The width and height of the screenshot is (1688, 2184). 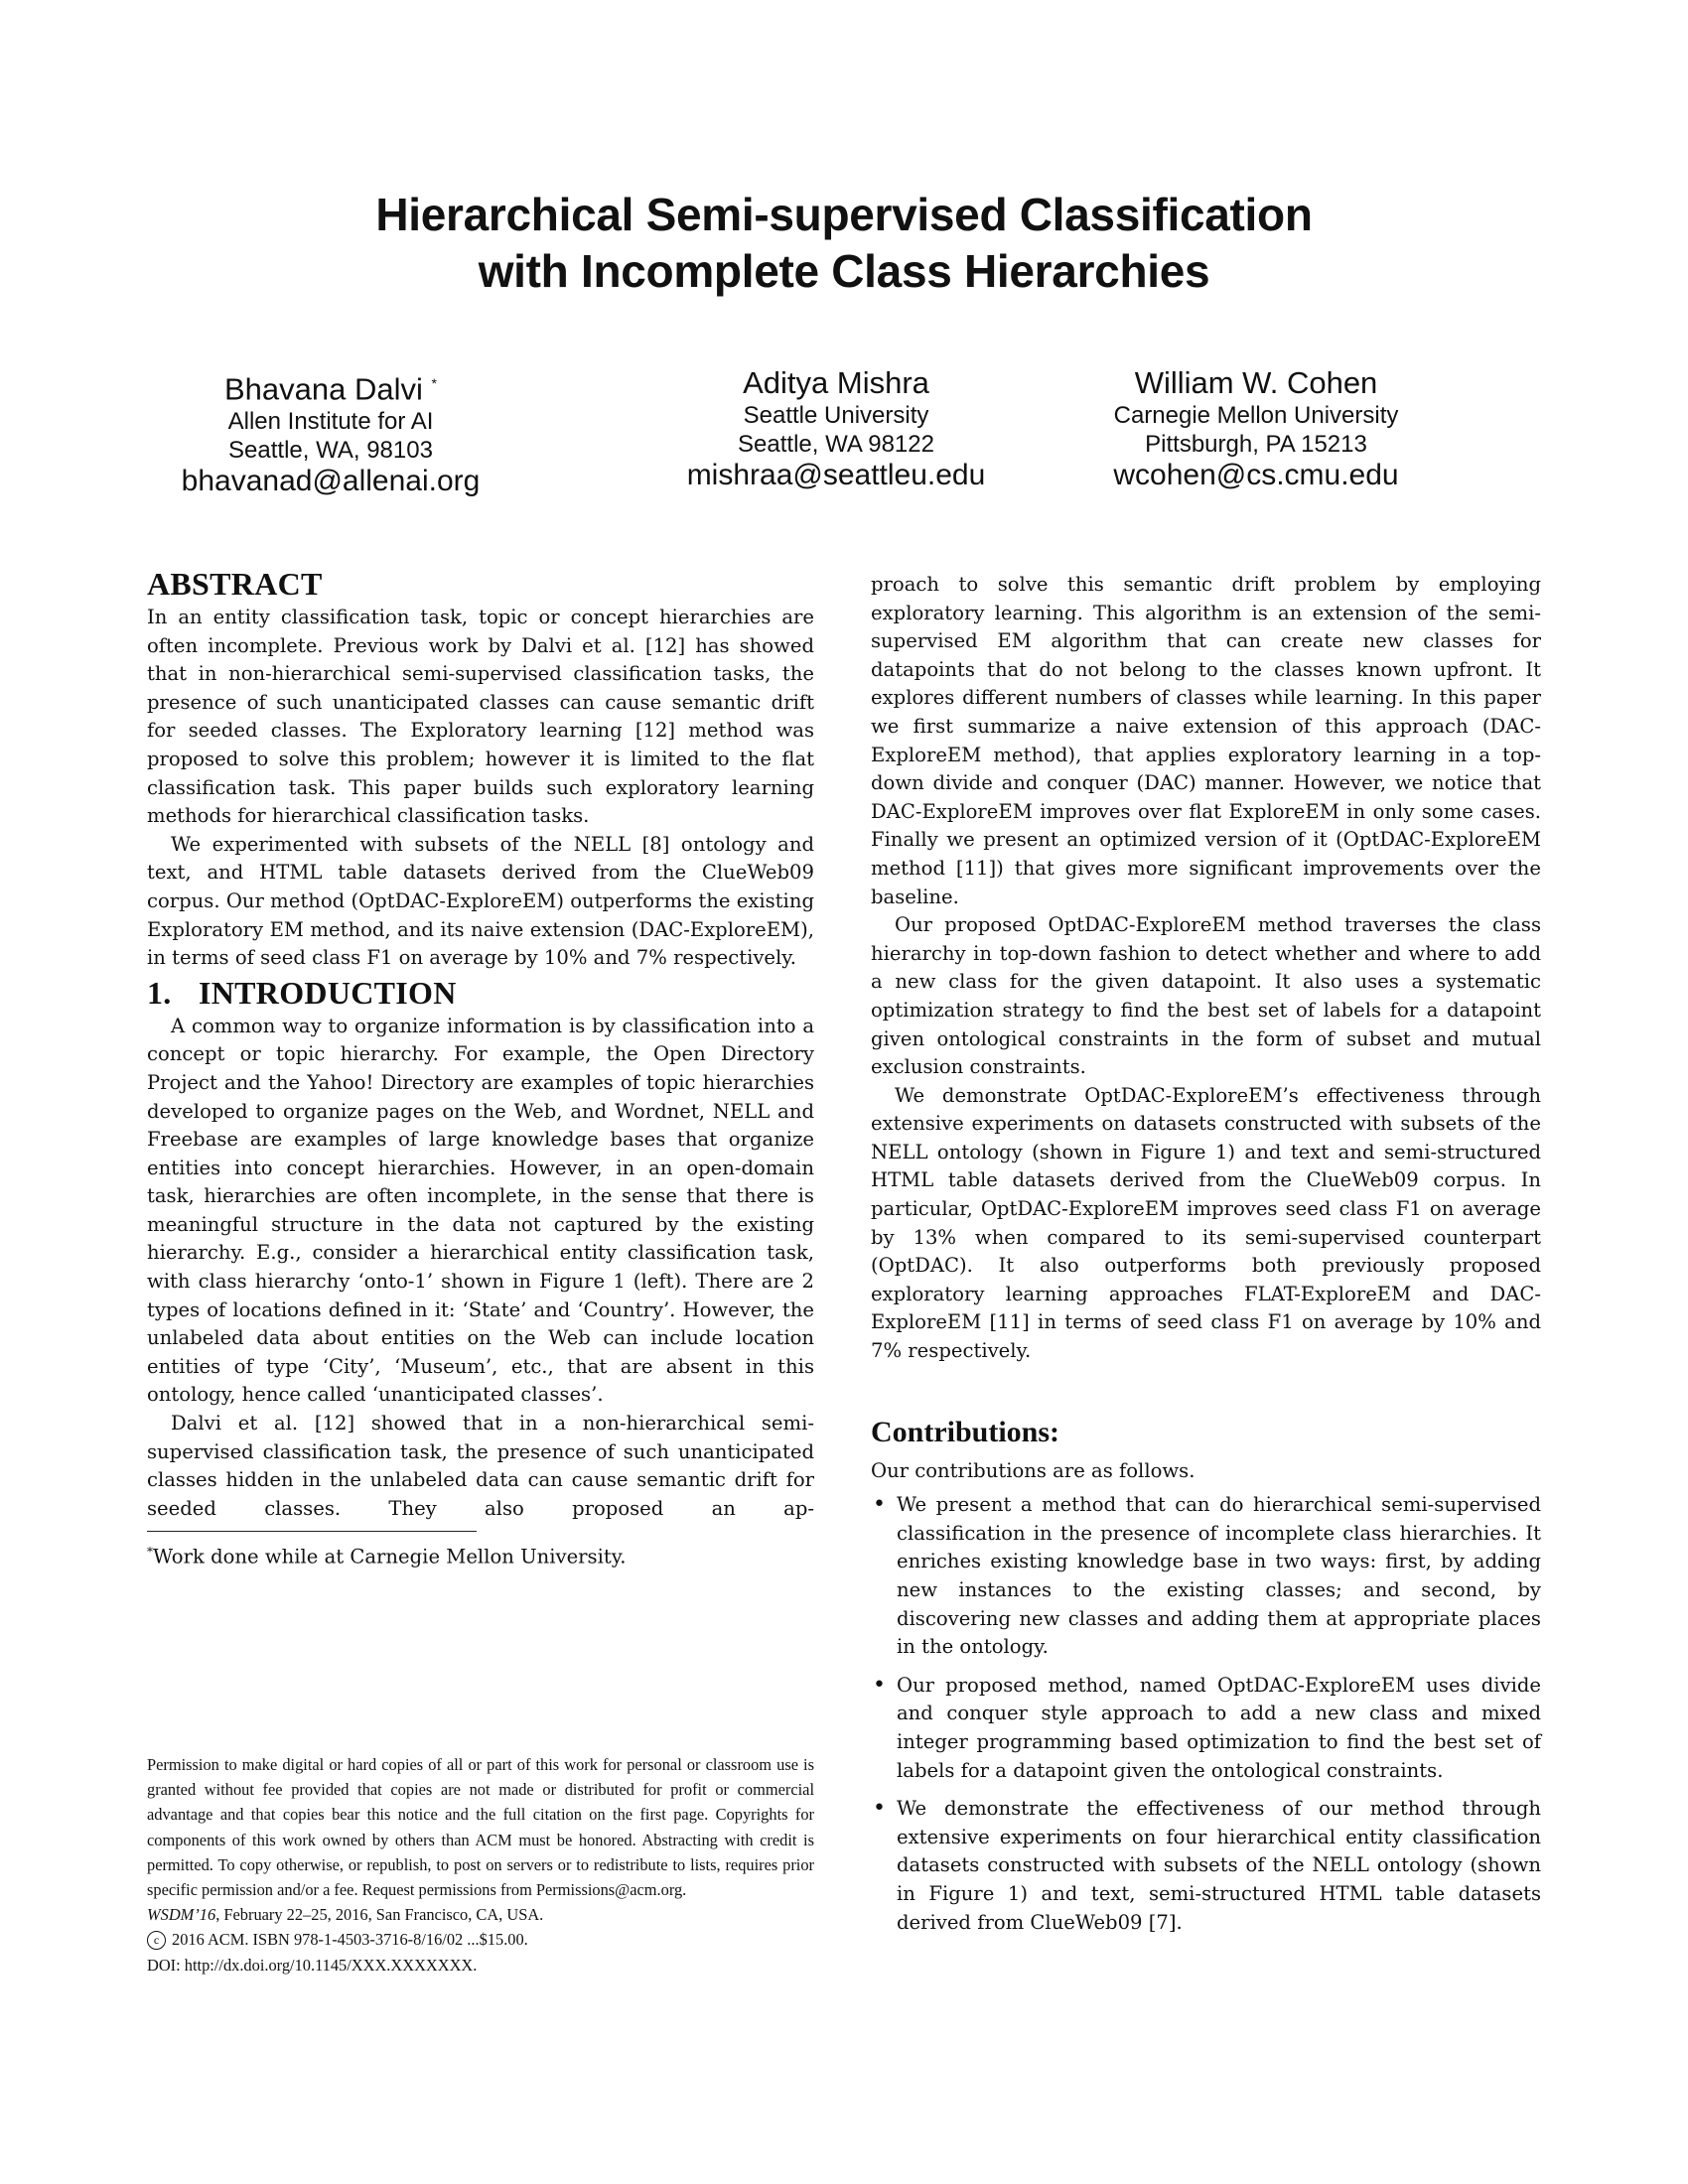 What do you see at coordinates (312, 1532) in the screenshot?
I see `footnote-rule` at bounding box center [312, 1532].